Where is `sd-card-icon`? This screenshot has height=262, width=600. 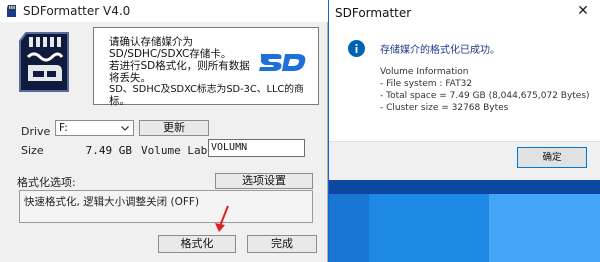
sd-card-icon is located at coordinates (44, 62).